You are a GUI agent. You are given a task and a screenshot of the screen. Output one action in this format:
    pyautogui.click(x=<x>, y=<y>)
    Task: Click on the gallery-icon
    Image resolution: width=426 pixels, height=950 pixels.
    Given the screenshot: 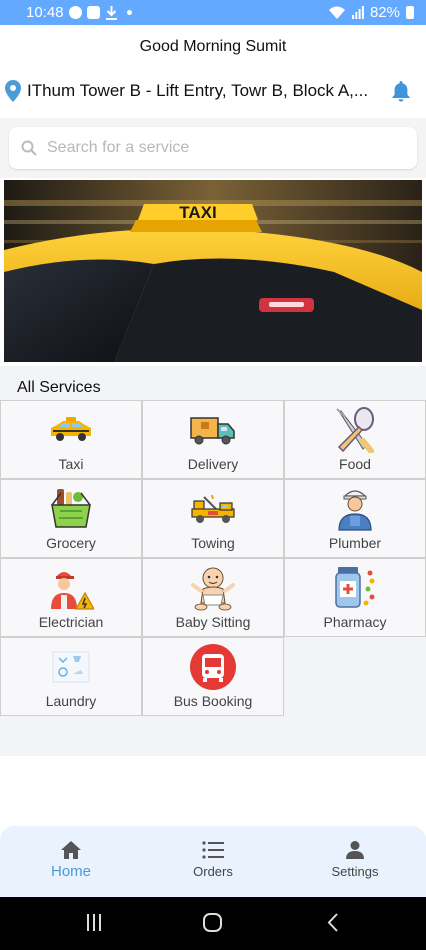 What is the action you would take?
    pyautogui.click(x=93, y=12)
    